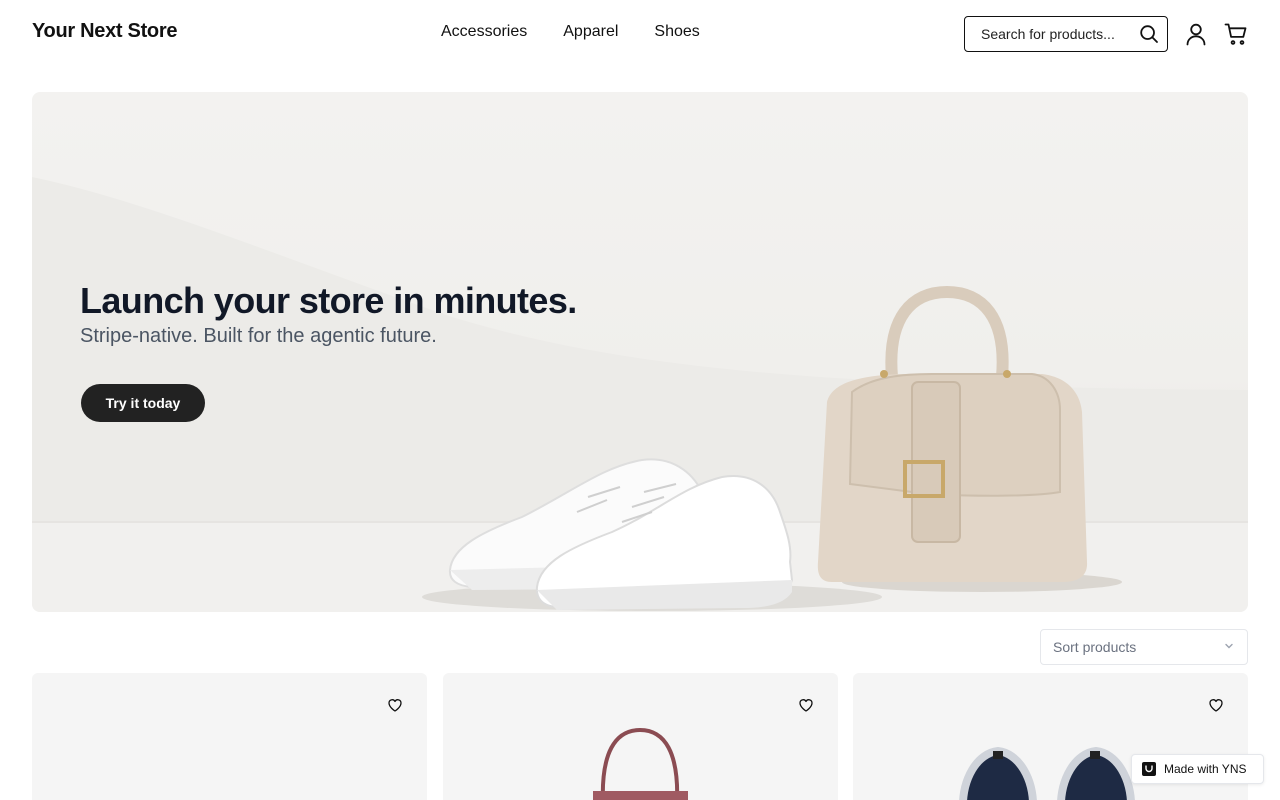  I want to click on nav-link-accessories: Accessories, so click(484, 32).